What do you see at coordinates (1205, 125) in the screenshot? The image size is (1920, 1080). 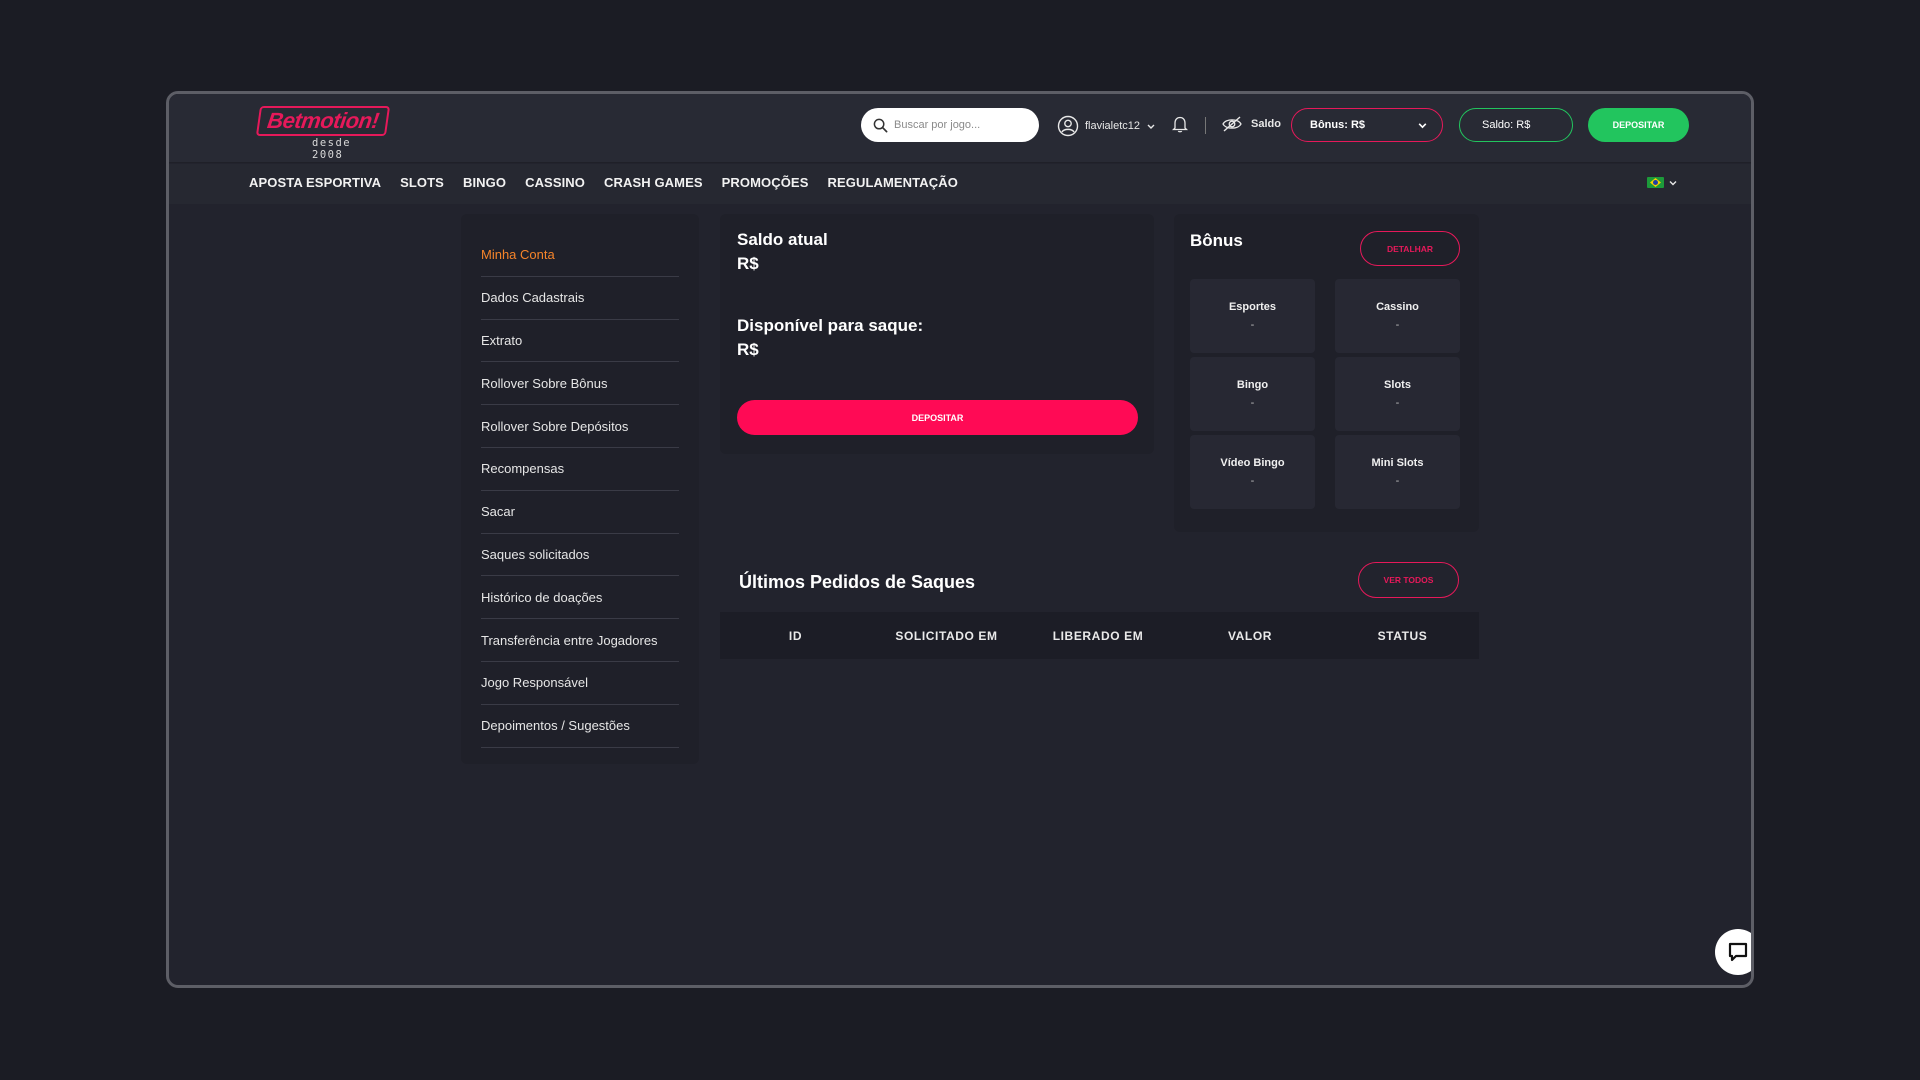 I see `header-divider` at bounding box center [1205, 125].